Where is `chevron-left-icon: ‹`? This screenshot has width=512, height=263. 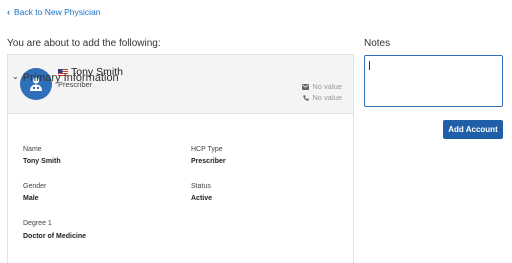
chevron-left-icon: ‹ is located at coordinates (8, 11).